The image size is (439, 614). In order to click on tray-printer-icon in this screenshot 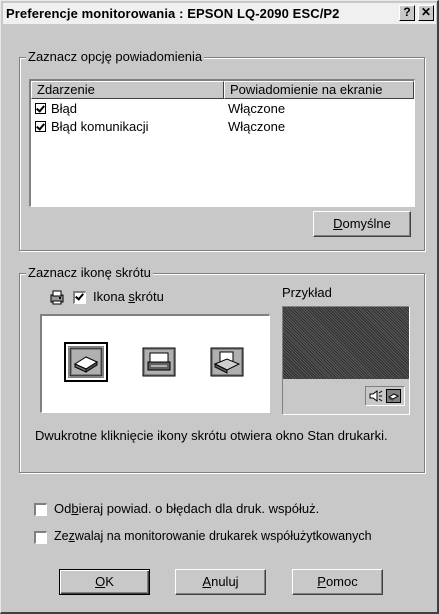, I will do `click(393, 396)`.